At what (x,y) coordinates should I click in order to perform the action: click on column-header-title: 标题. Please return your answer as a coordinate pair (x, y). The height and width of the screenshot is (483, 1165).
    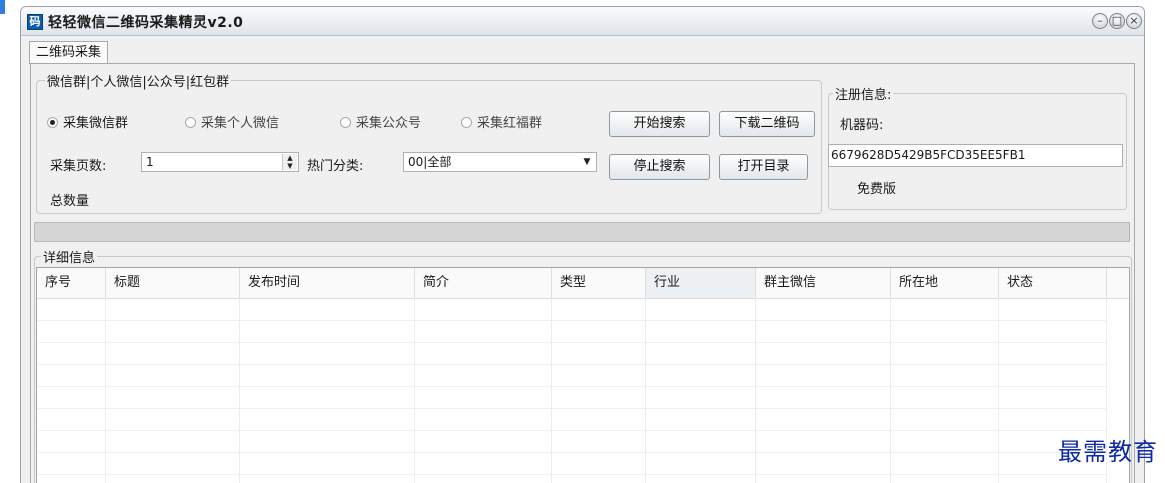
    Looking at the image, I should click on (173, 283).